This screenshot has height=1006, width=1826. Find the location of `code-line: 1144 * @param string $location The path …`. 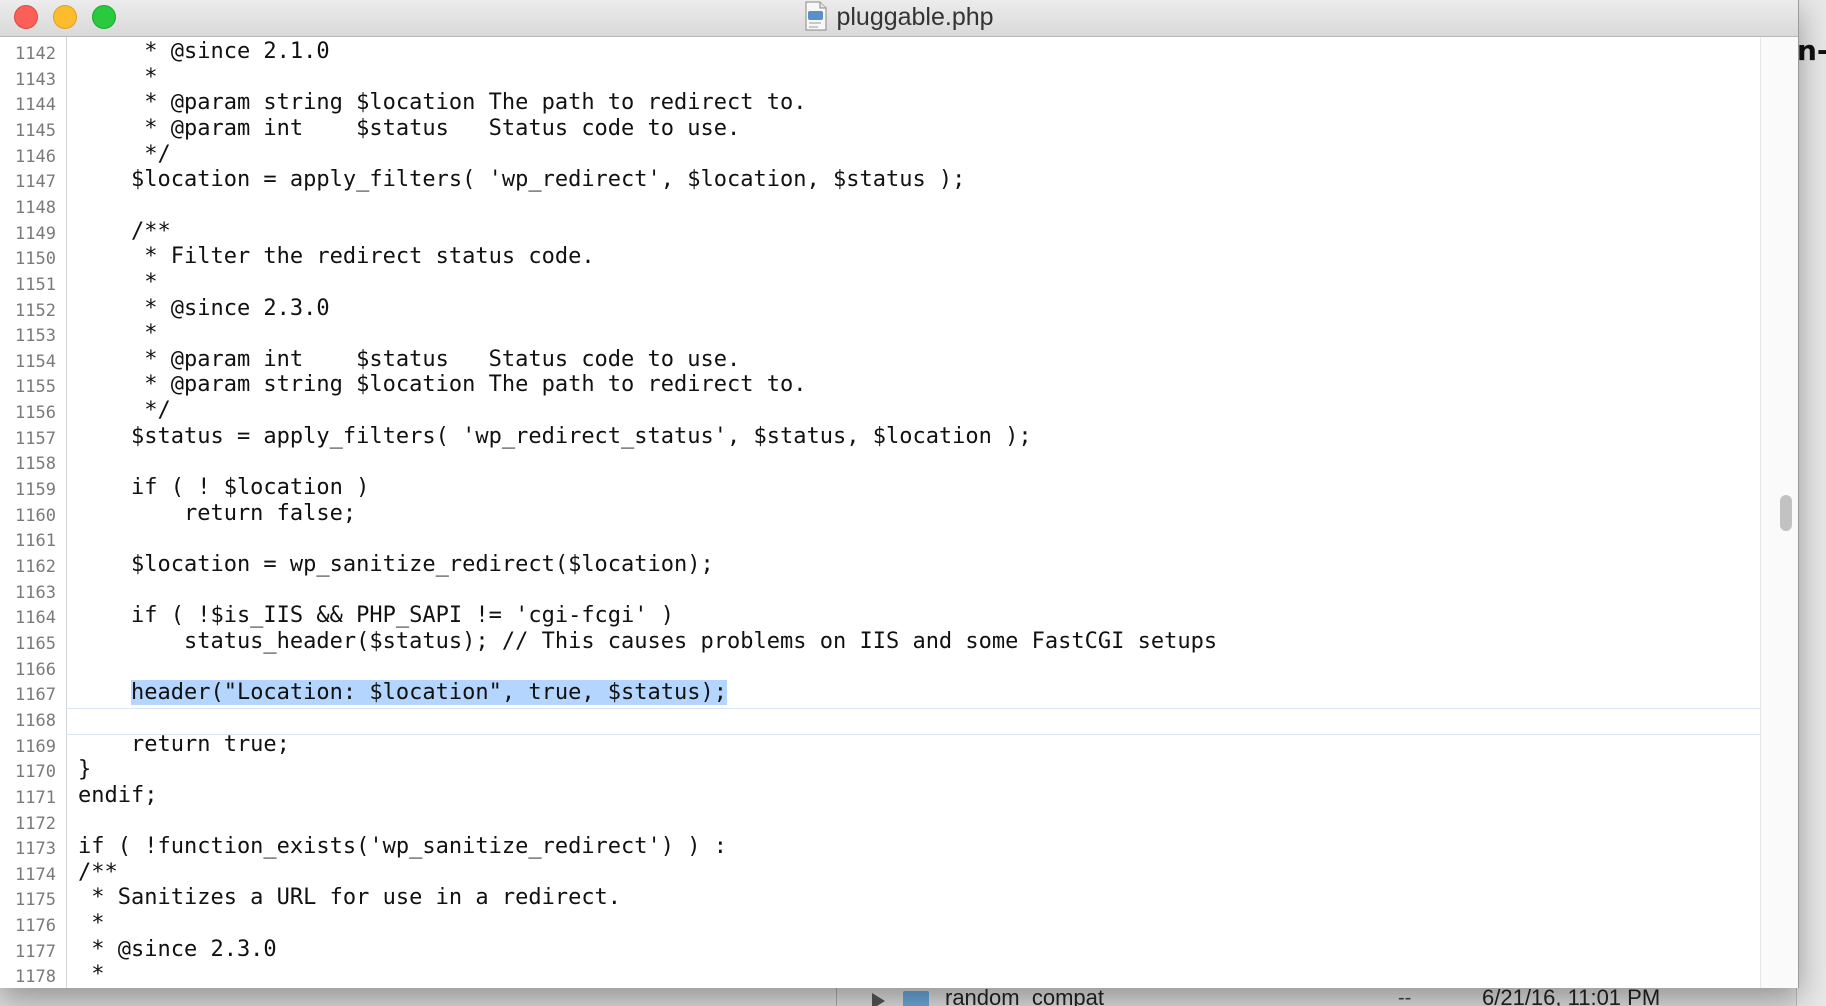

code-line: 1144 * @param string $location The path … is located at coordinates (880, 103).